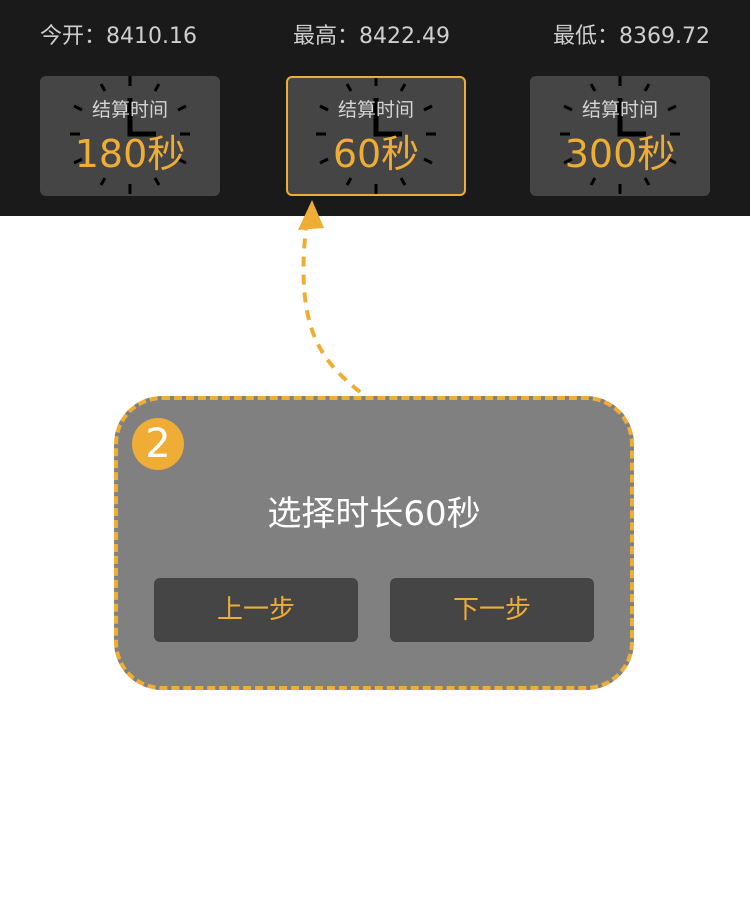 The height and width of the screenshot is (920, 750). I want to click on low-price: 最低：8369.72, so click(631, 36).